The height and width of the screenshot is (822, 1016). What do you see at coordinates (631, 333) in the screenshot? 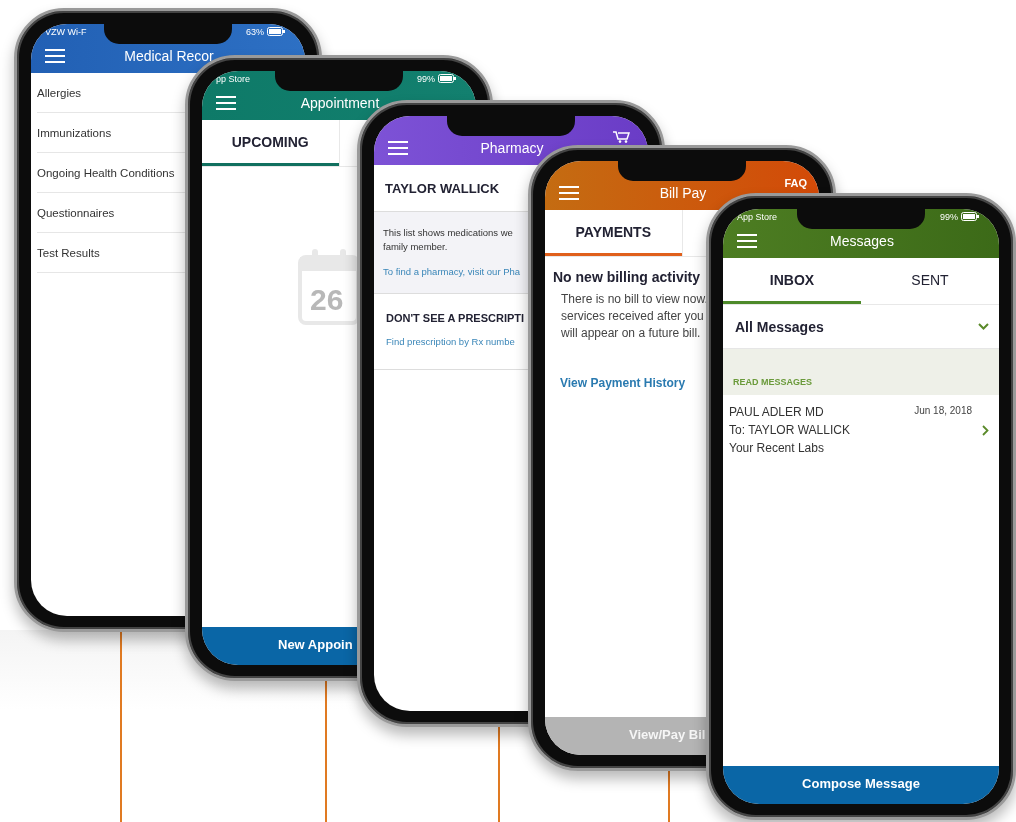
I see `billing-text: will appear on a future bill.` at bounding box center [631, 333].